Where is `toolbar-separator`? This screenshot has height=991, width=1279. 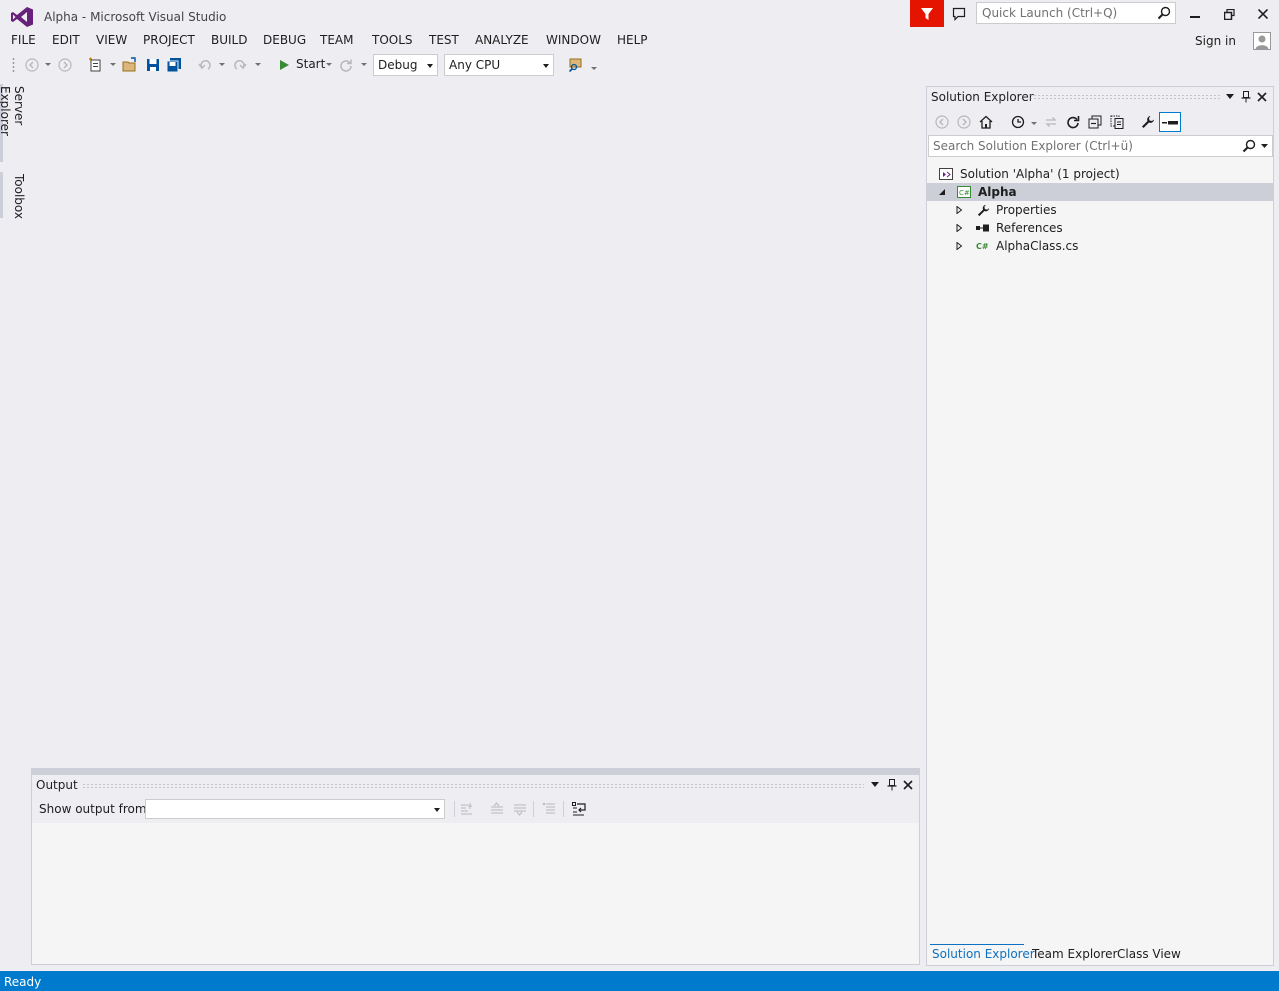
toolbar-separator is located at coordinates (563, 809).